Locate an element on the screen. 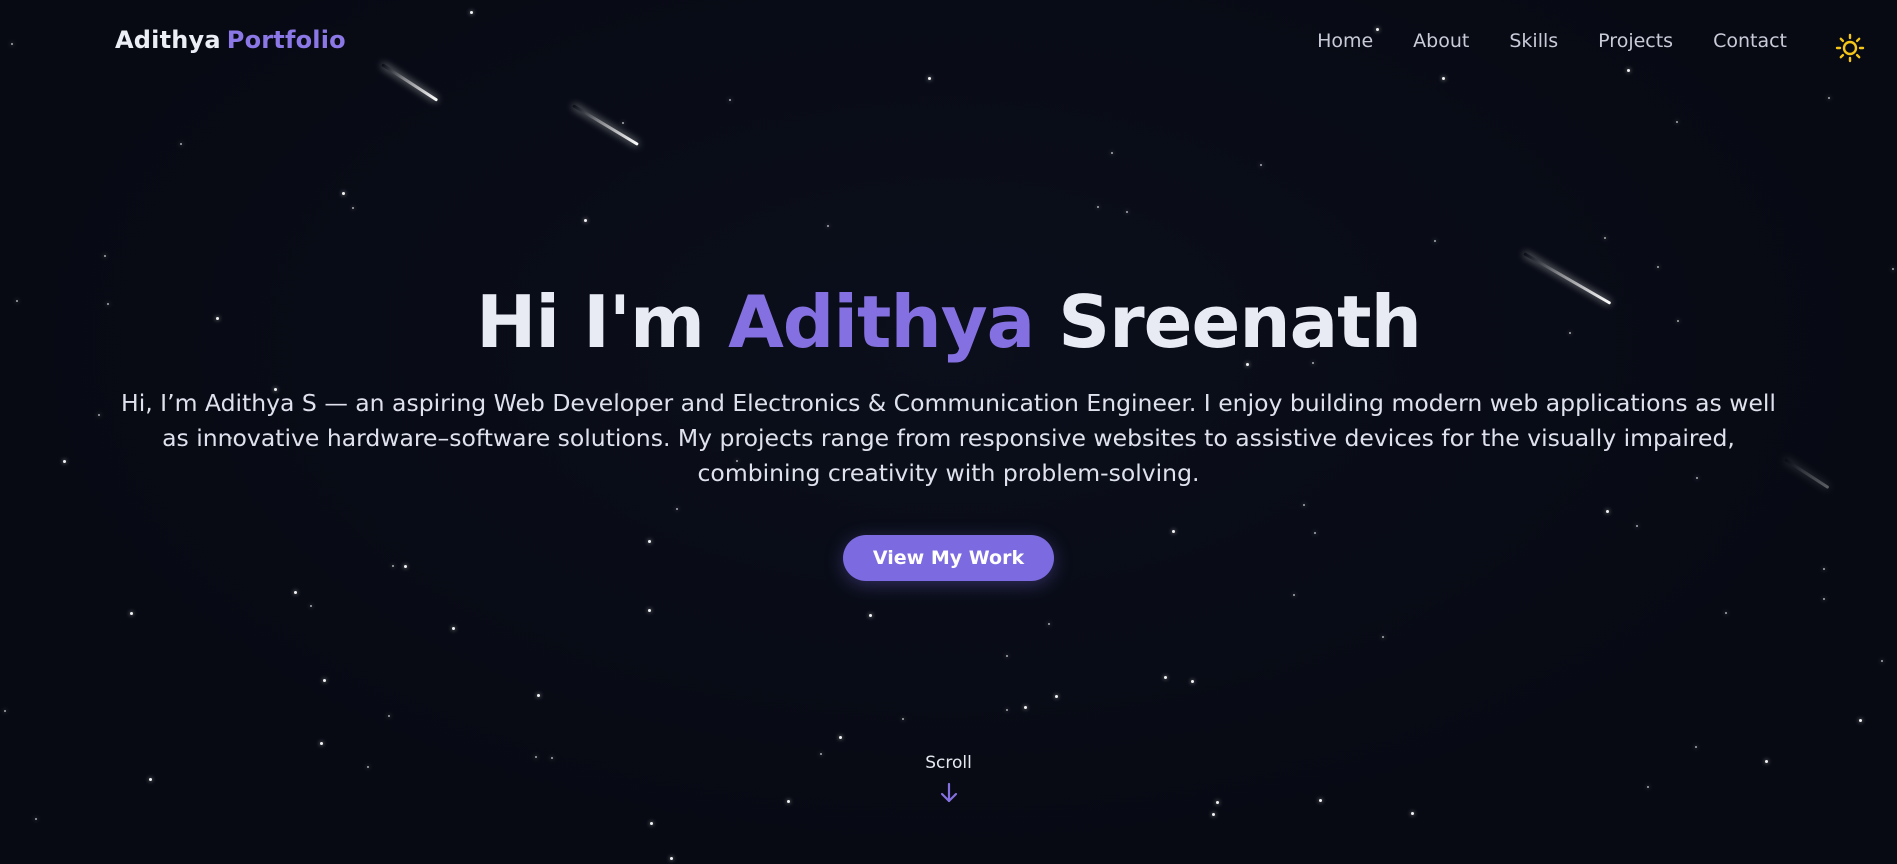  nav-link-contact: Contact is located at coordinates (1750, 41).